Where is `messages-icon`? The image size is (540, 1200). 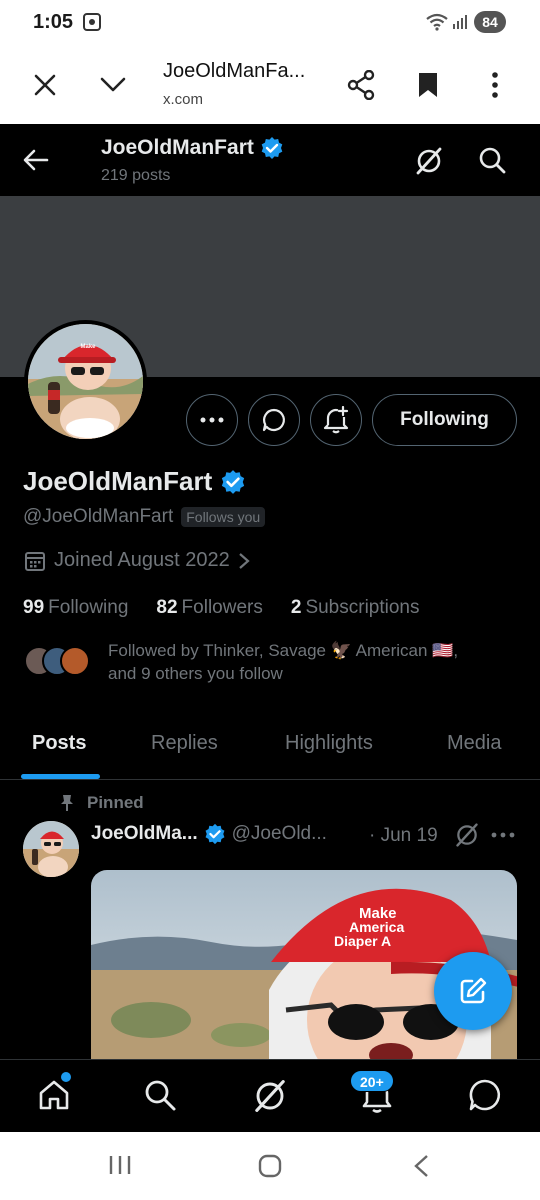 messages-icon is located at coordinates (485, 1095).